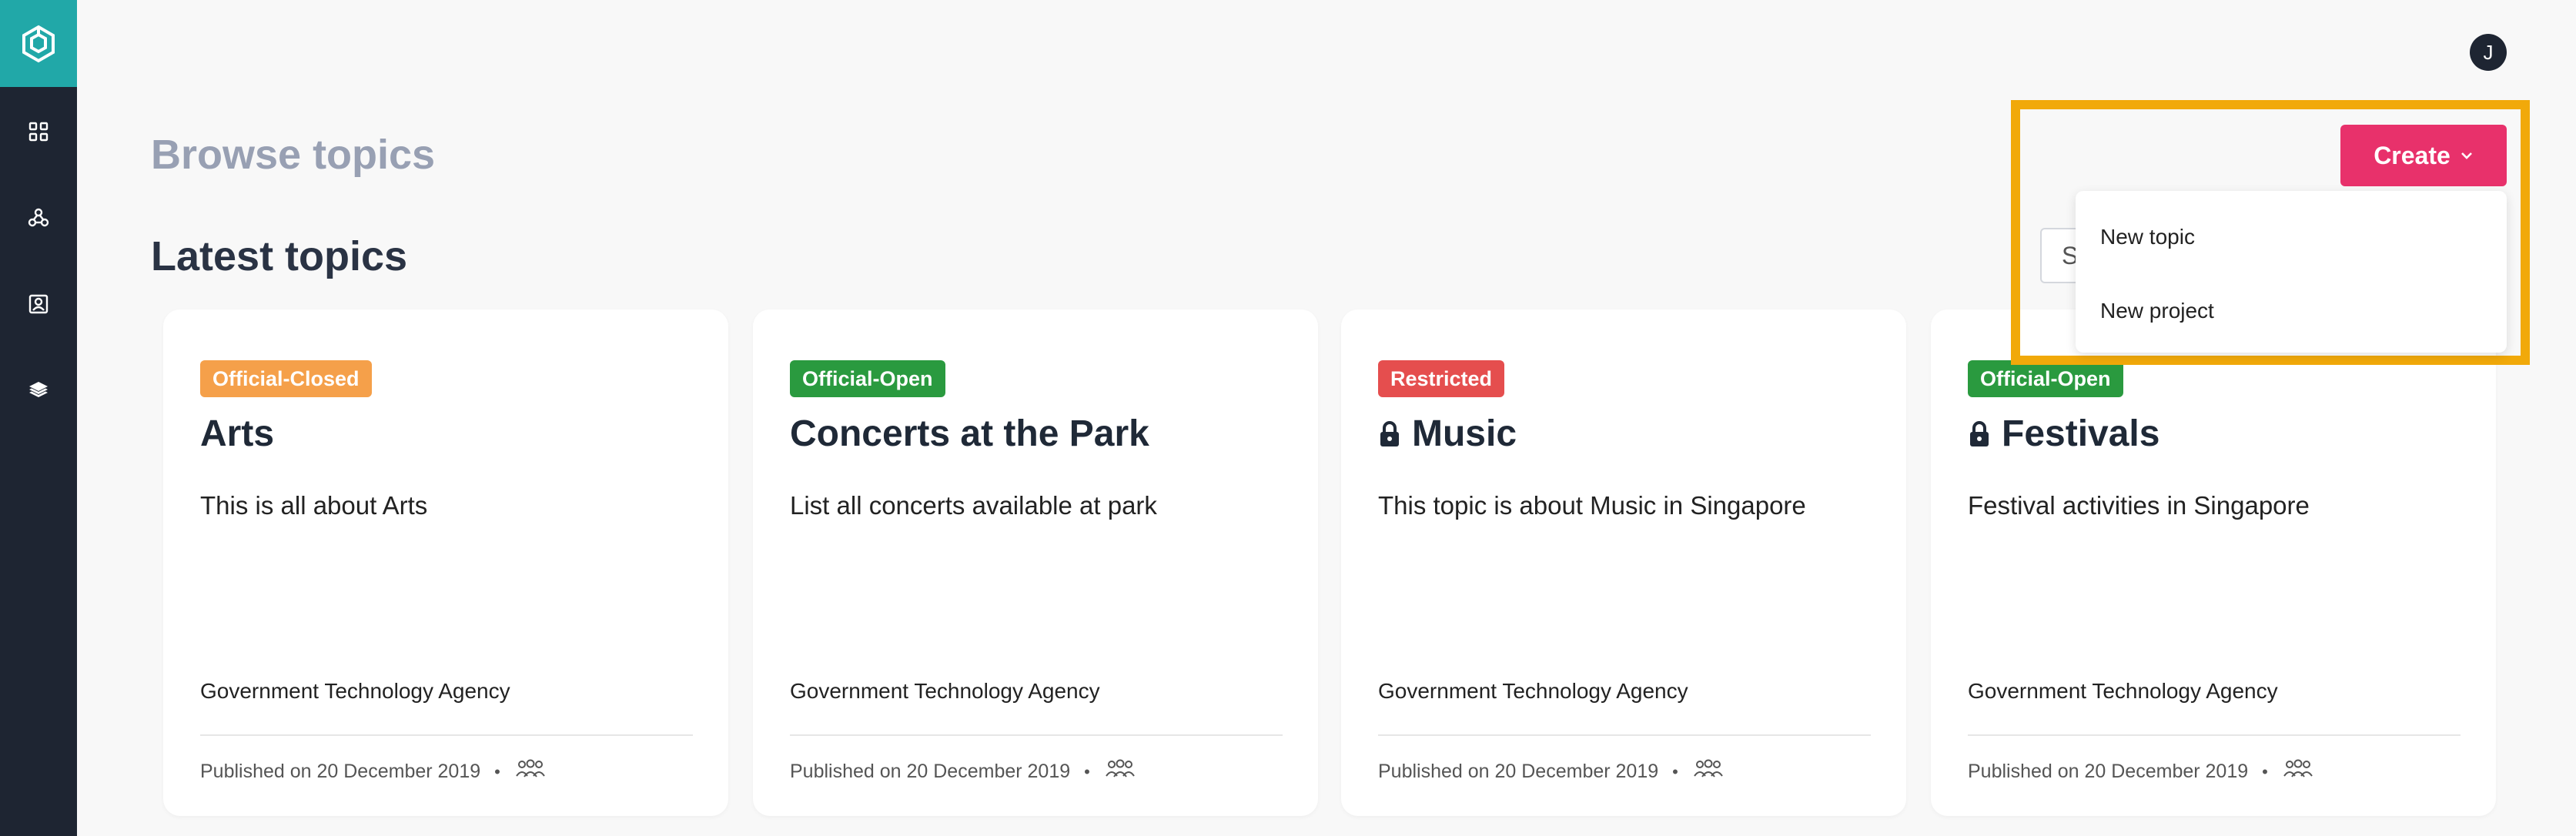 Image resolution: width=2576 pixels, height=836 pixels. Describe the element at coordinates (286, 379) in the screenshot. I see `status-badge: Official-Closed` at that location.